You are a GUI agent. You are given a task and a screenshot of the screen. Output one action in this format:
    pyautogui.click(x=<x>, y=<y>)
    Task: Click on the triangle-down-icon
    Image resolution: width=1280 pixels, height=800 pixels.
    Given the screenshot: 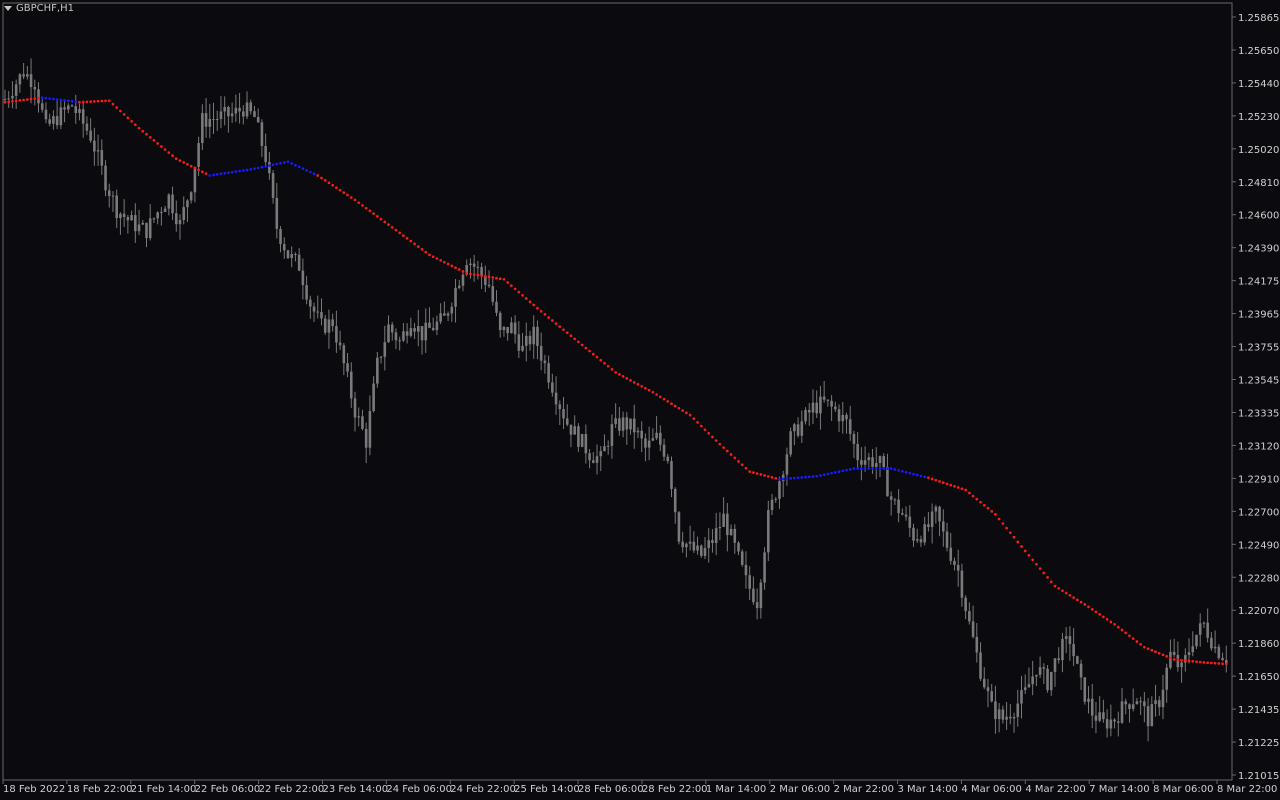 What is the action you would take?
    pyautogui.click(x=8, y=8)
    